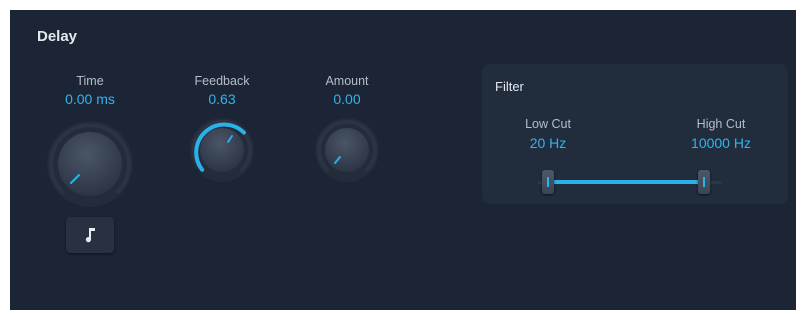  What do you see at coordinates (90, 164) in the screenshot?
I see `time-knob` at bounding box center [90, 164].